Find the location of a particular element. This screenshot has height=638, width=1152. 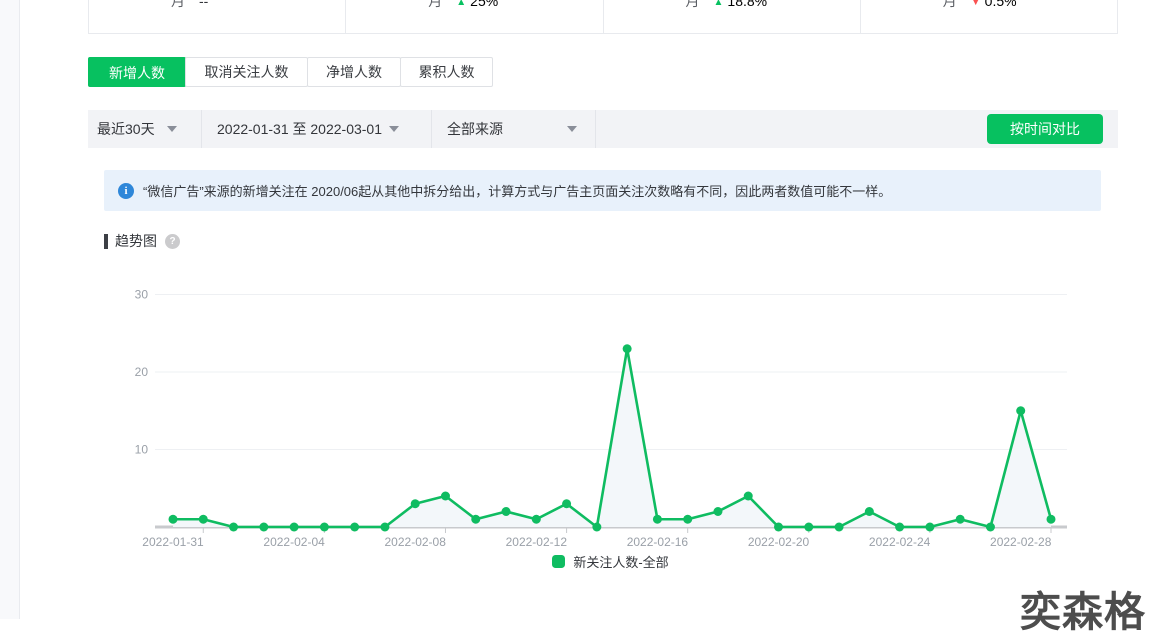

watermark-logo: 奕森格 is located at coordinates (1083, 612).